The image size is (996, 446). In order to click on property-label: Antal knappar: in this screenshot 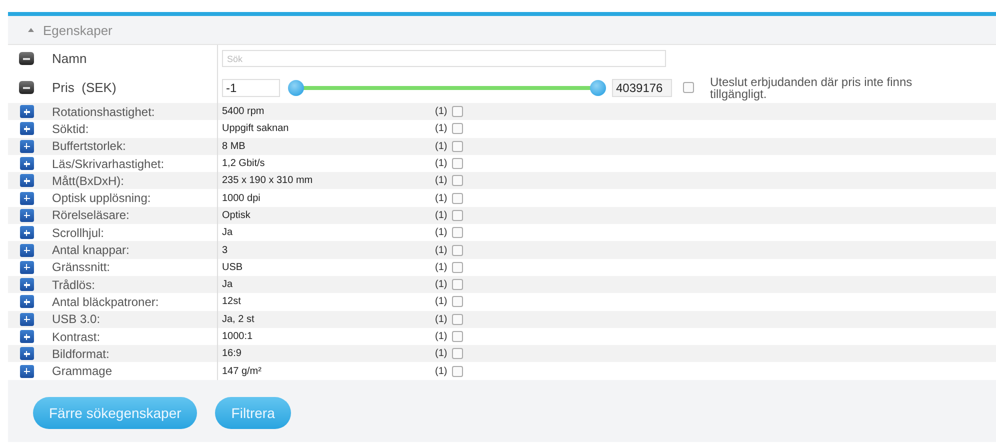, I will do `click(91, 250)`.